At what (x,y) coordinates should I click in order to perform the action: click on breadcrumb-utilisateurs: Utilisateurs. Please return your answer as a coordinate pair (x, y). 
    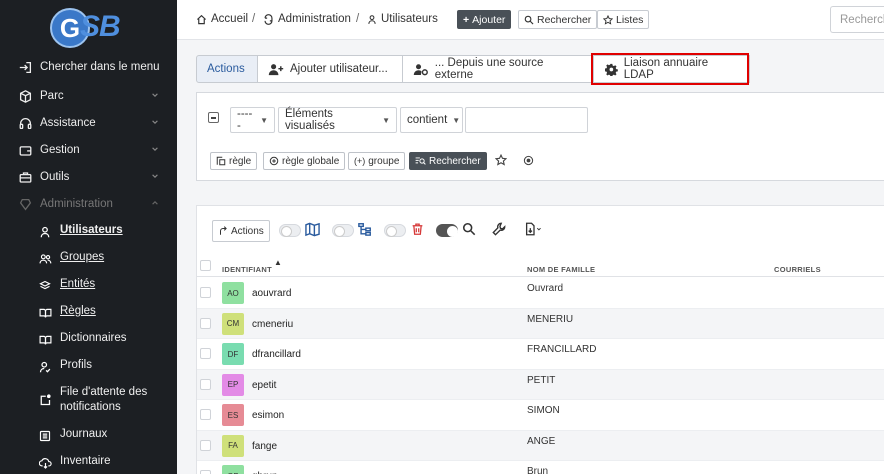
    Looking at the image, I should click on (402, 19).